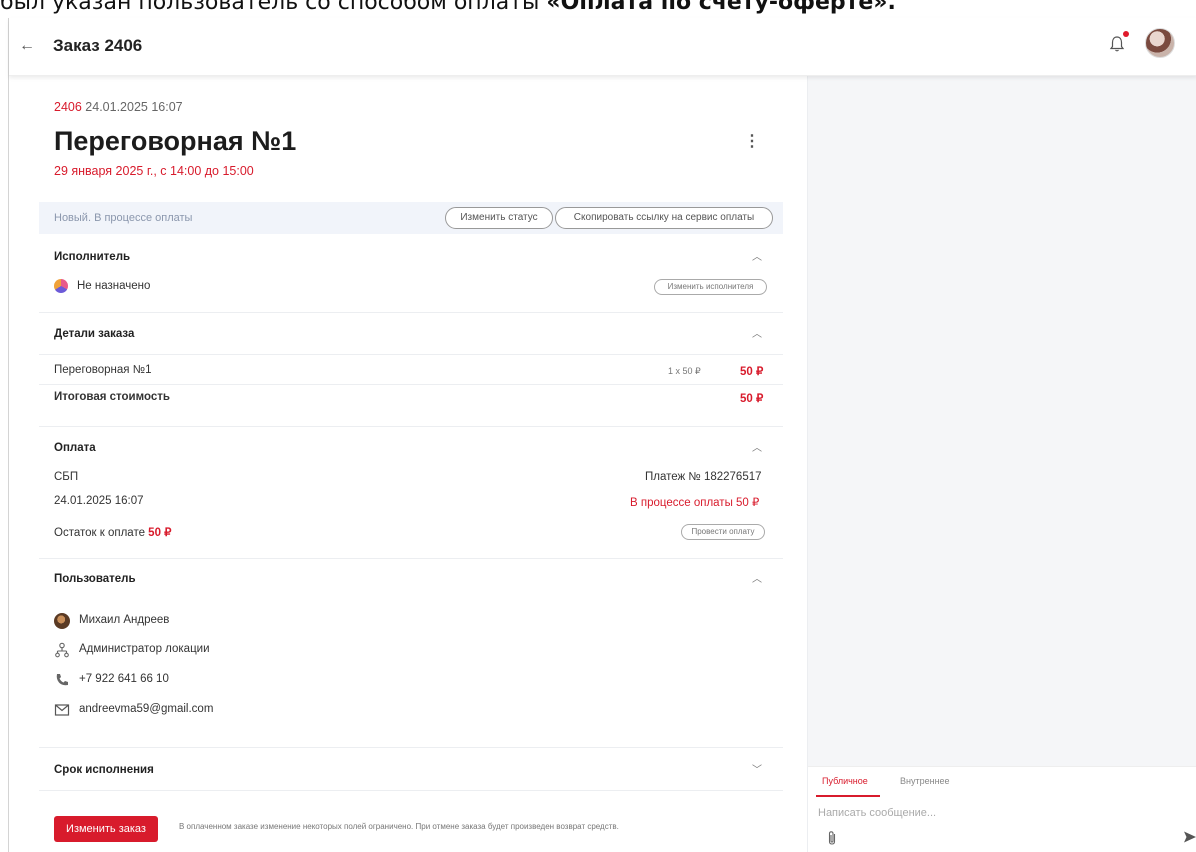  What do you see at coordinates (124, 620) in the screenshot?
I see `user-name: Михаил Андреев` at bounding box center [124, 620].